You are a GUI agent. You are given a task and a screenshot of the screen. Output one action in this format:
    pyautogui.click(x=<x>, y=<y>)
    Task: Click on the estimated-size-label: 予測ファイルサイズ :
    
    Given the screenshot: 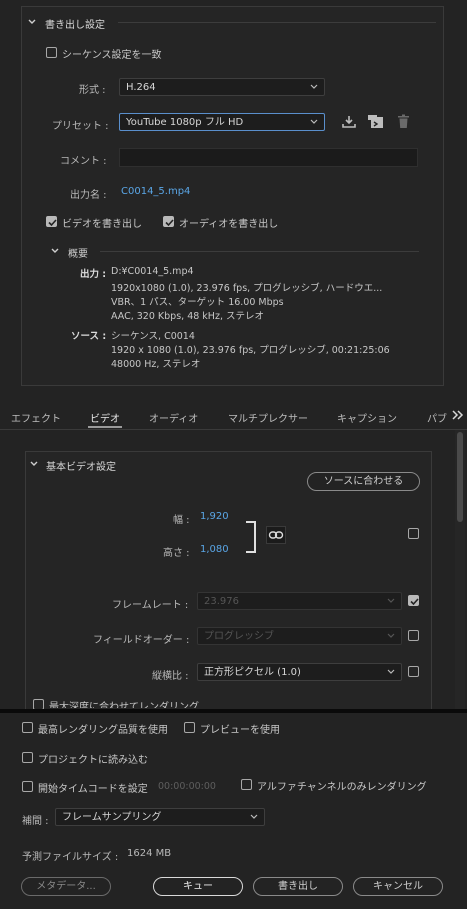 What is the action you would take?
    pyautogui.click(x=70, y=857)
    